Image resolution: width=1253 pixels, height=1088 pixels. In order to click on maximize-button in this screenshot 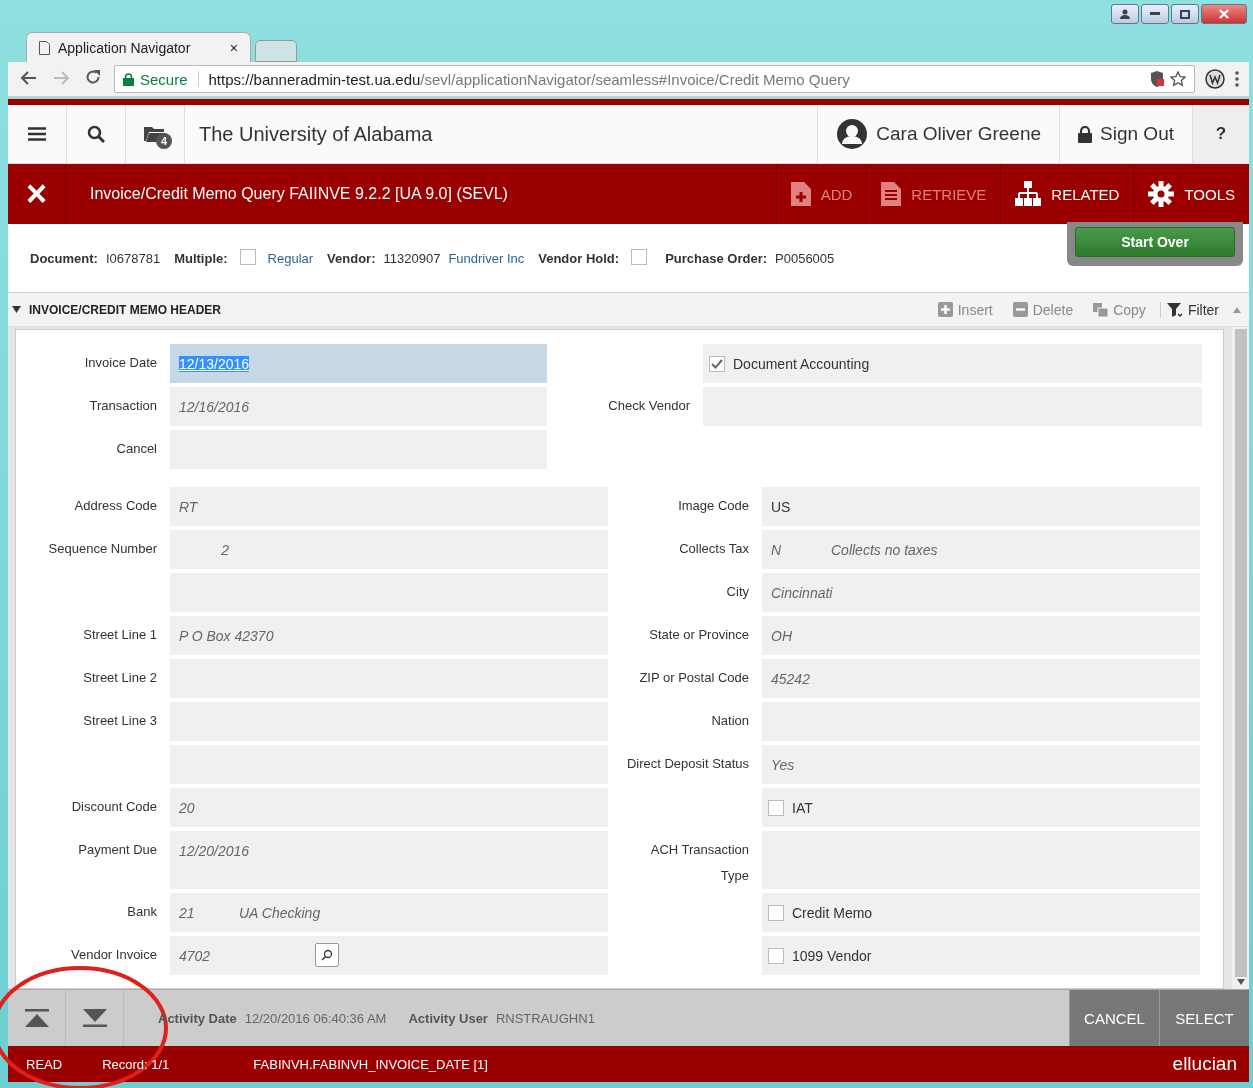, I will do `click(1185, 14)`.